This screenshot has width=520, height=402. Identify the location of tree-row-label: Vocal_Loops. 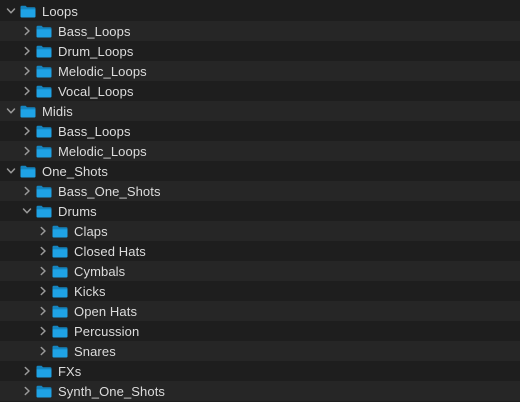
(96, 91).